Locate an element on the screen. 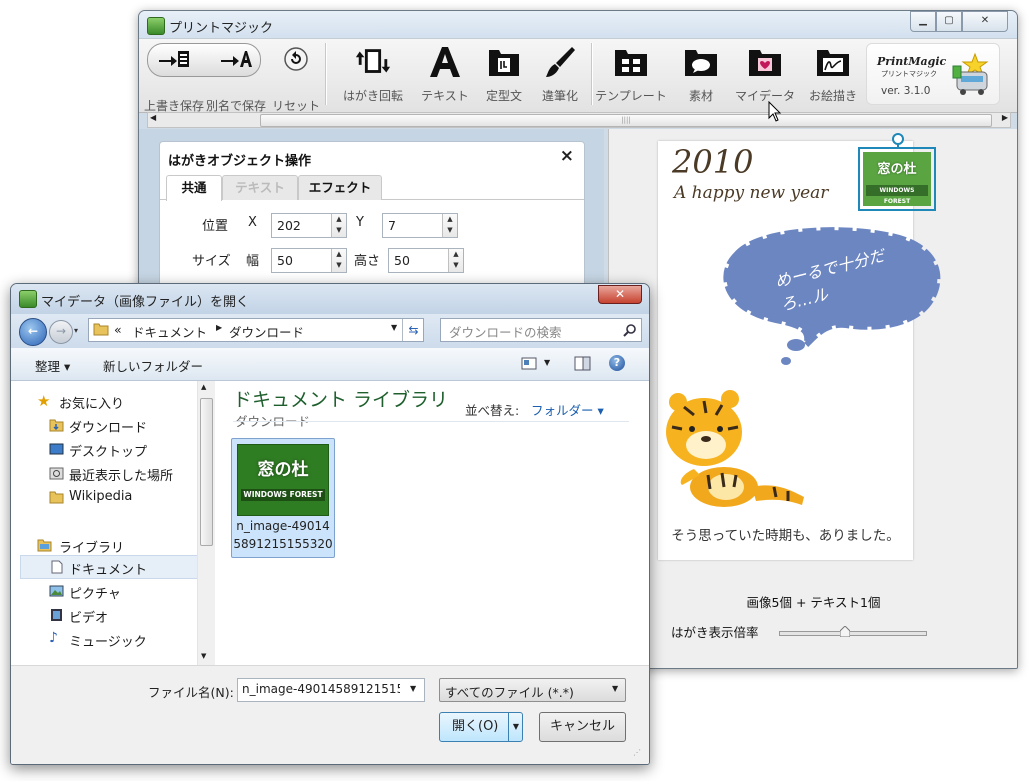  nav-favorites: ★ お気に入り is located at coordinates (80, 402).